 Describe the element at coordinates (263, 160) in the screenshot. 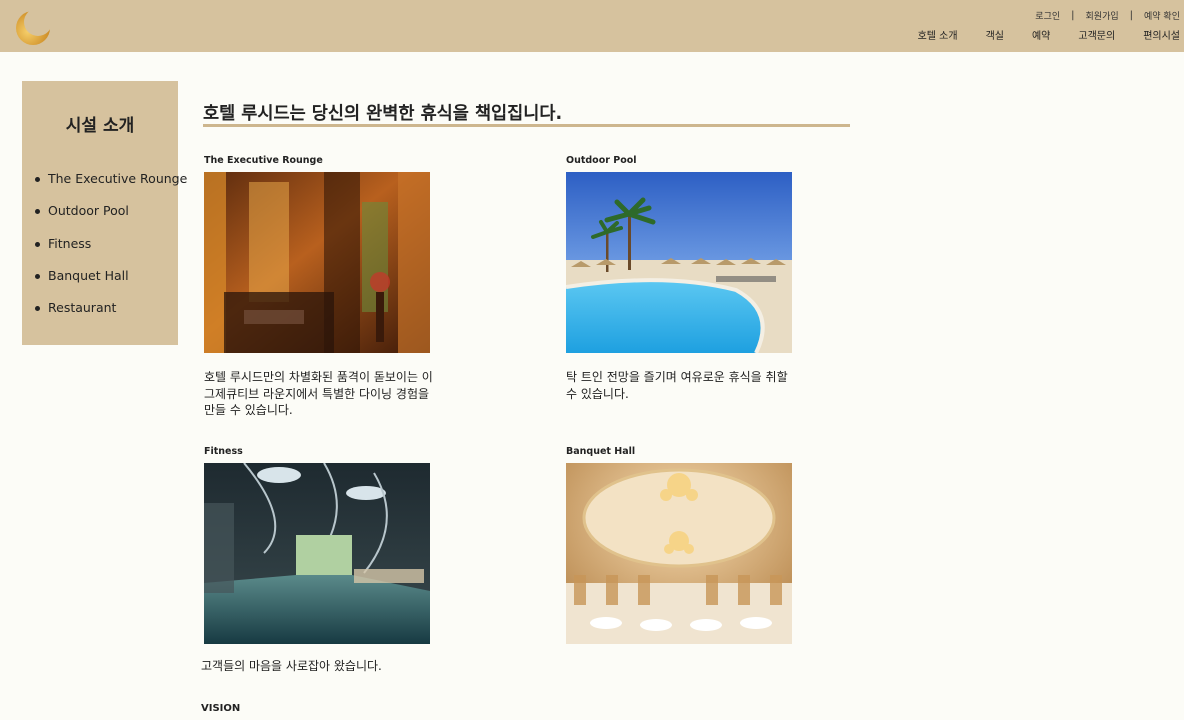

I see `card-title-executive-rounge: The Executive Rounge` at that location.